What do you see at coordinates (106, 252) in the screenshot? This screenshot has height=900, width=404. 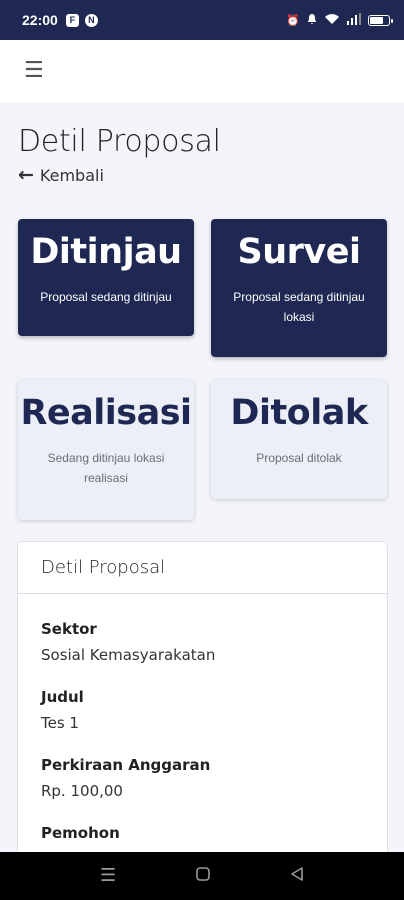 I see `status-card-title: Ditinjau` at bounding box center [106, 252].